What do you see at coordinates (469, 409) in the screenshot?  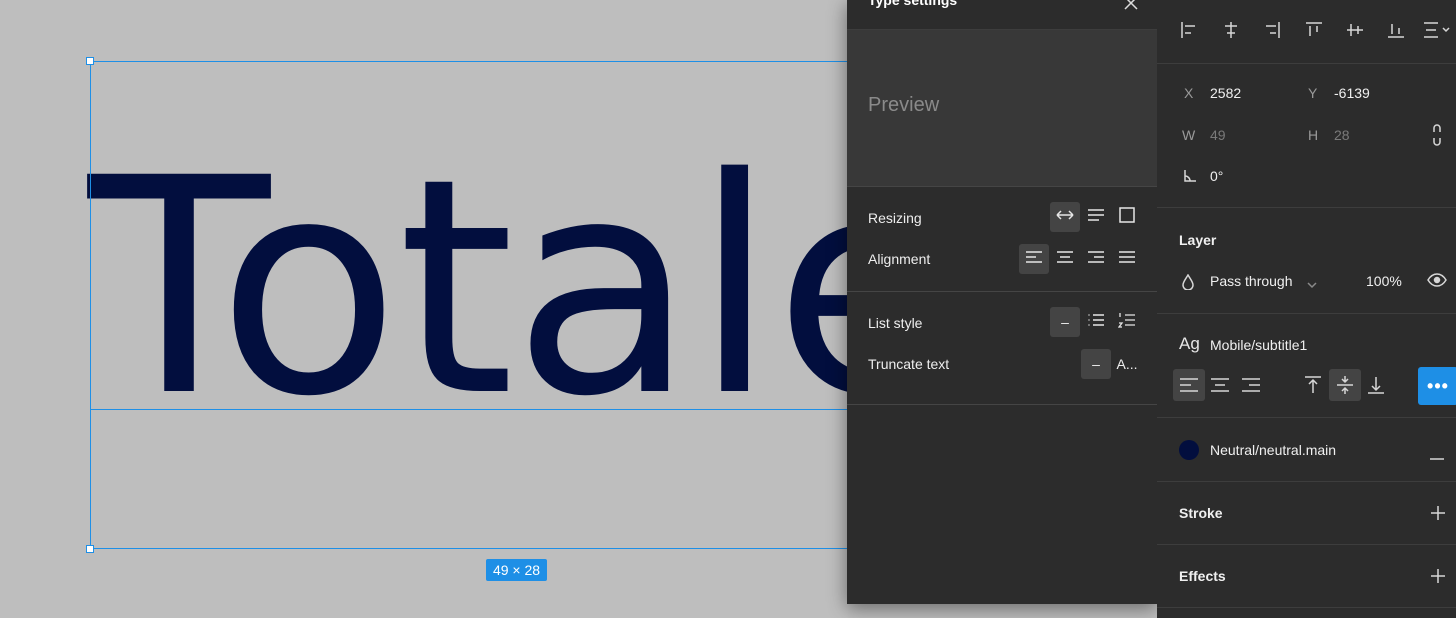 I see `text-baseline-guide` at bounding box center [469, 409].